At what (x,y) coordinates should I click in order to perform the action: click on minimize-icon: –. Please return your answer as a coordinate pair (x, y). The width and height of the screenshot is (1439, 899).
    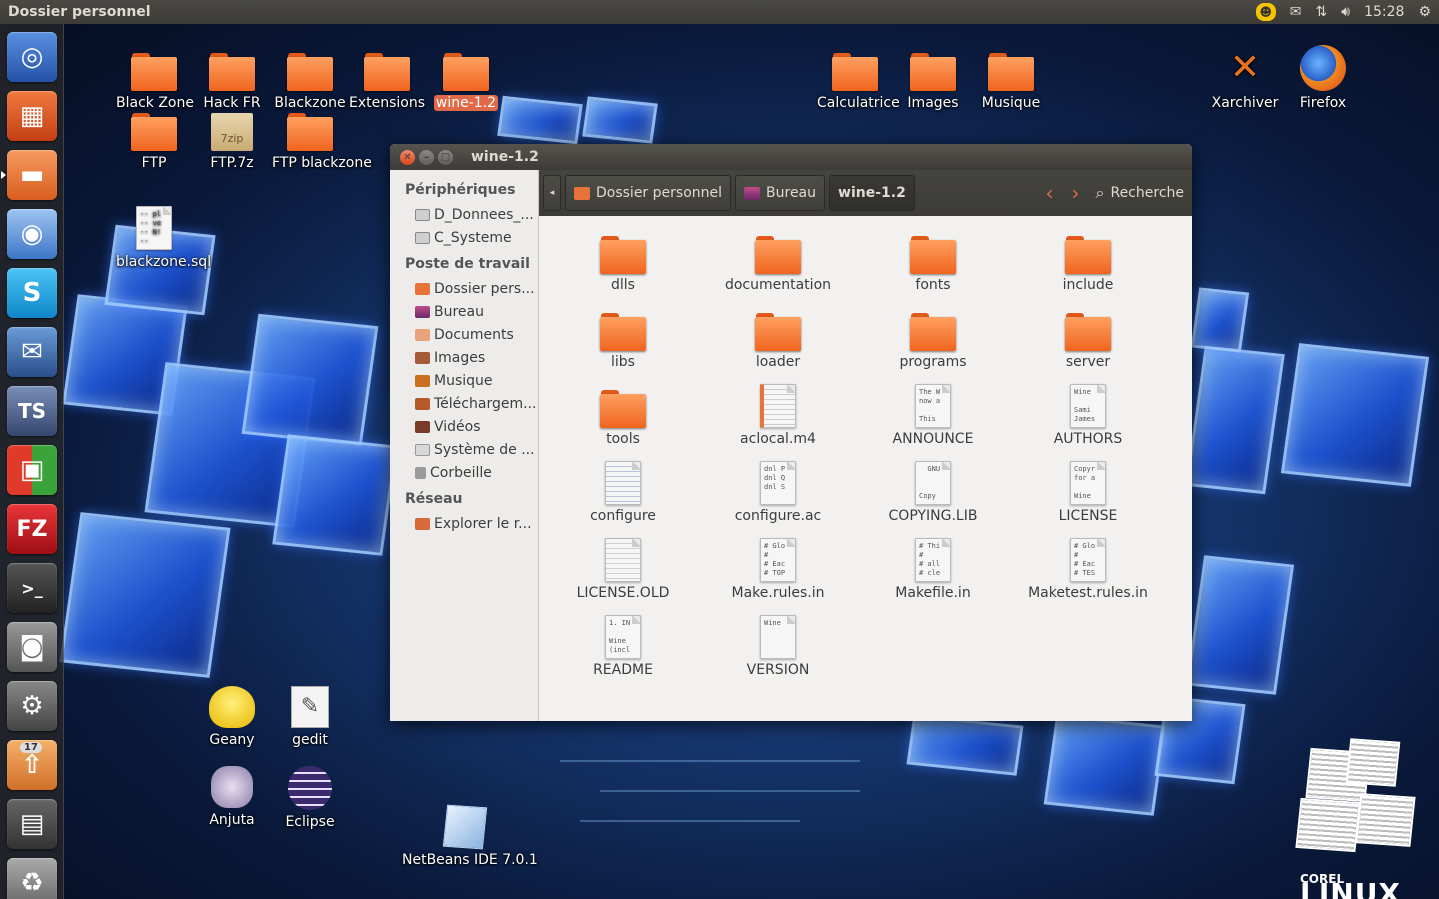
    Looking at the image, I should click on (426, 157).